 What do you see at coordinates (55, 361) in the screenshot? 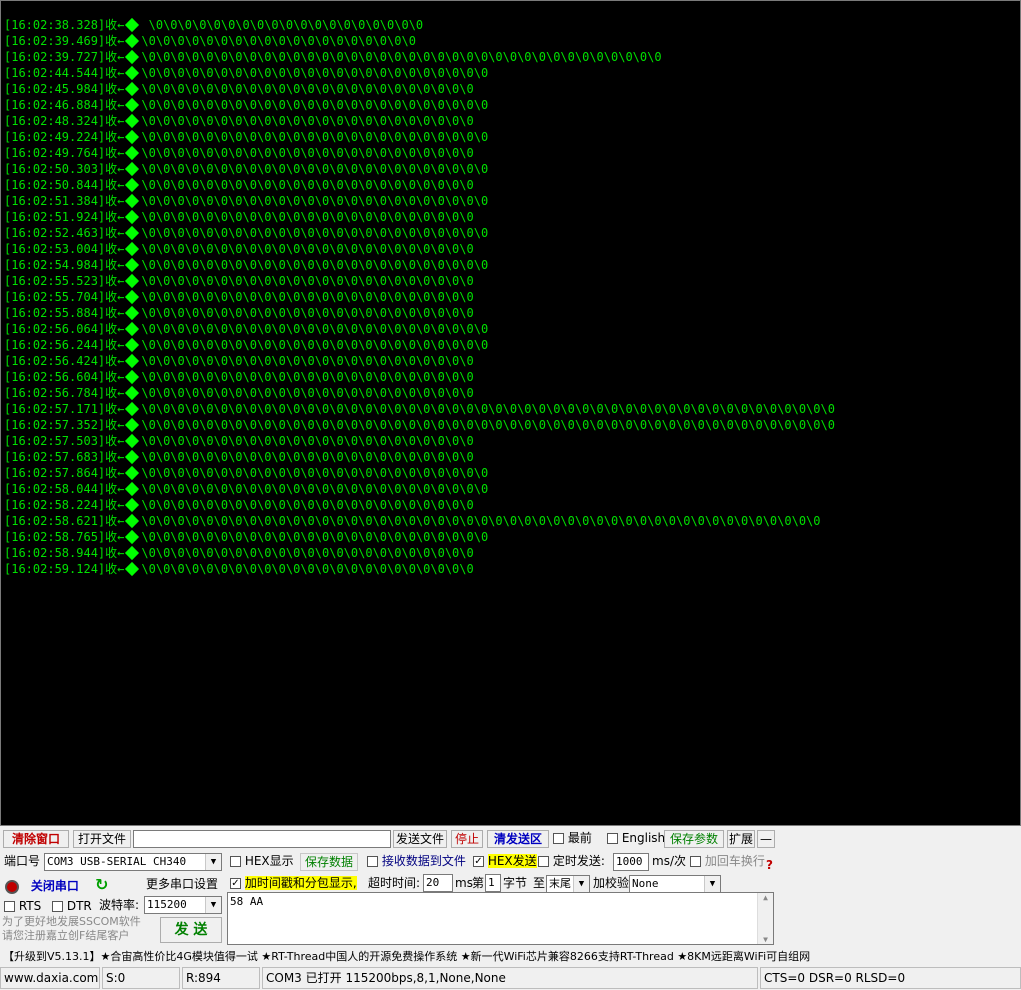
I see `log-timestamp: [16:02:56.424]` at bounding box center [55, 361].